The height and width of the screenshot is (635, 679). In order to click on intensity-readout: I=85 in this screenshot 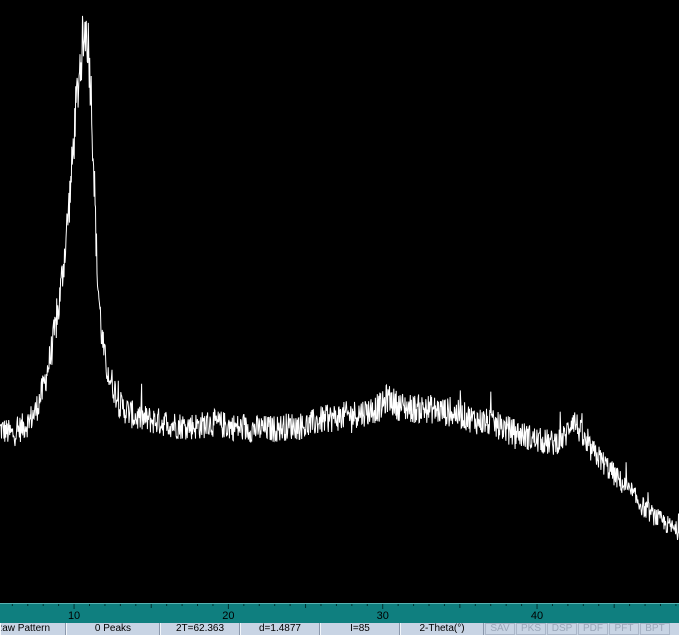, I will do `click(360, 629)`.